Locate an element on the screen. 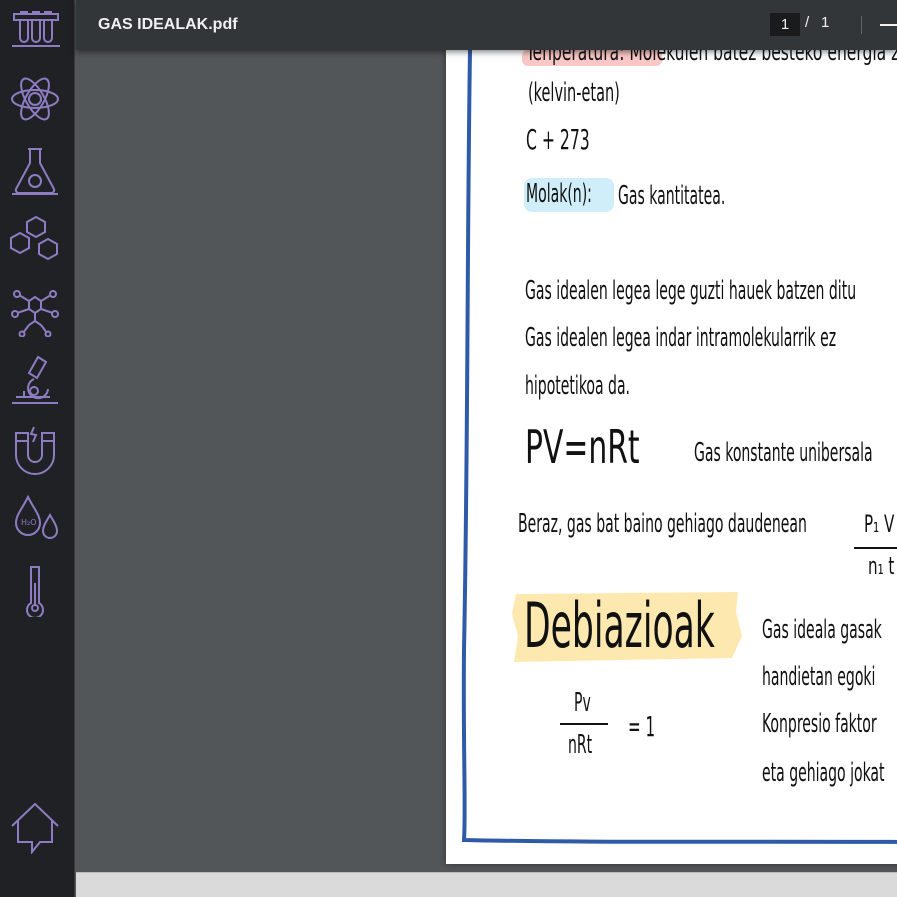 Image resolution: width=897 pixels, height=897 pixels. fraction-bar is located at coordinates (875, 548).